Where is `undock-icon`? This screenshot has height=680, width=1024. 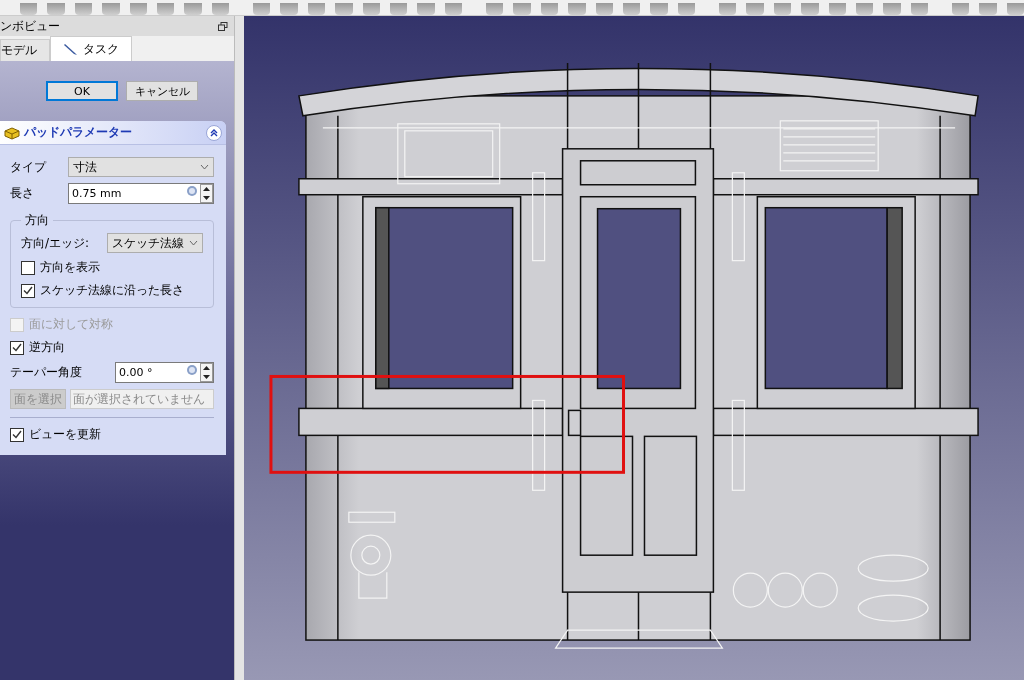
undock-icon is located at coordinates (223, 26).